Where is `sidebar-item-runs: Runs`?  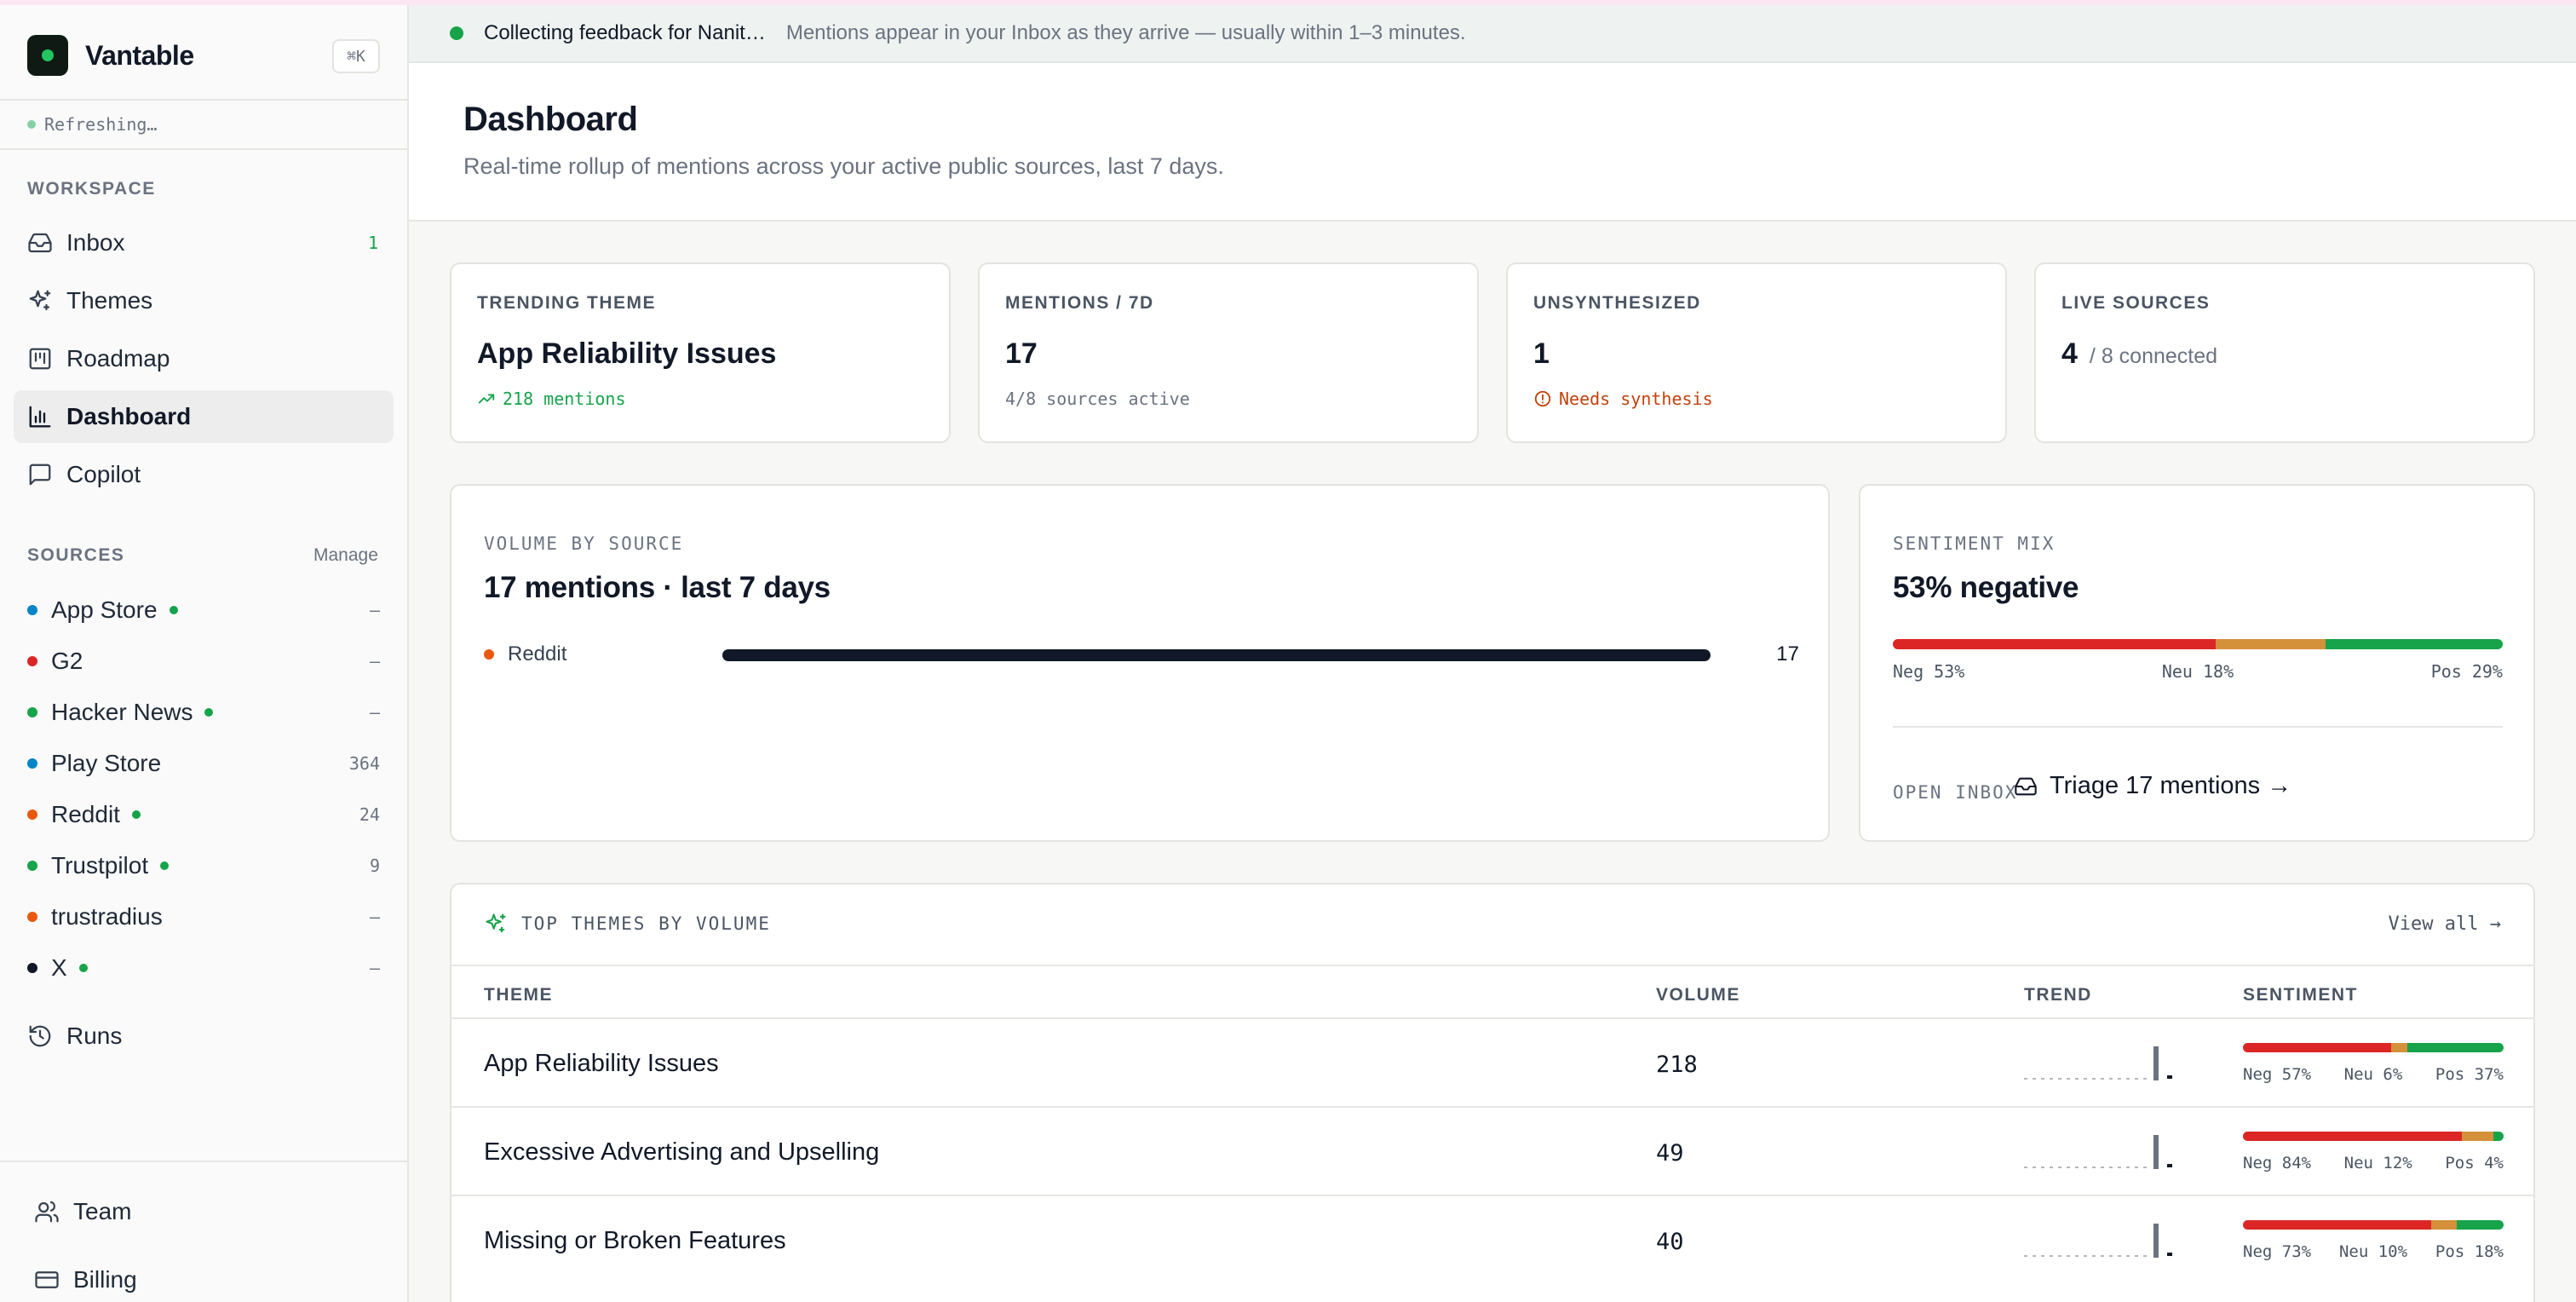
sidebar-item-runs: Runs is located at coordinates (204, 1036).